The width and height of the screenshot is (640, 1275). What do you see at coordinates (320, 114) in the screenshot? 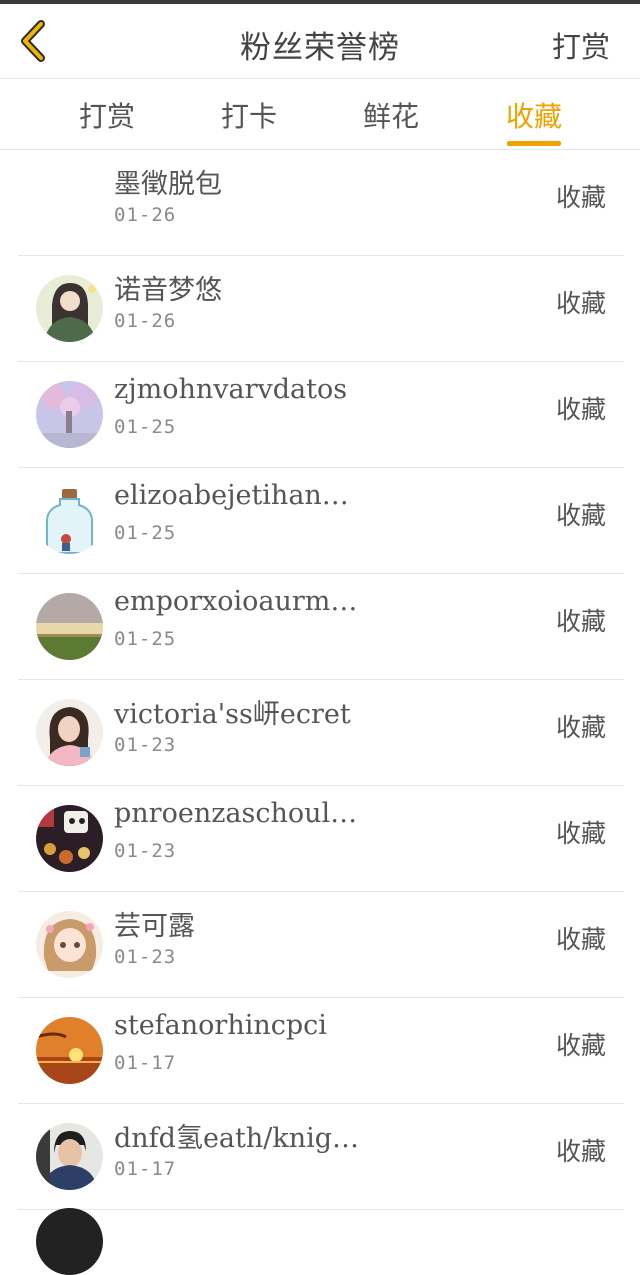
I see `tab-bar: 打赏 打卡 鲜花 收藏` at bounding box center [320, 114].